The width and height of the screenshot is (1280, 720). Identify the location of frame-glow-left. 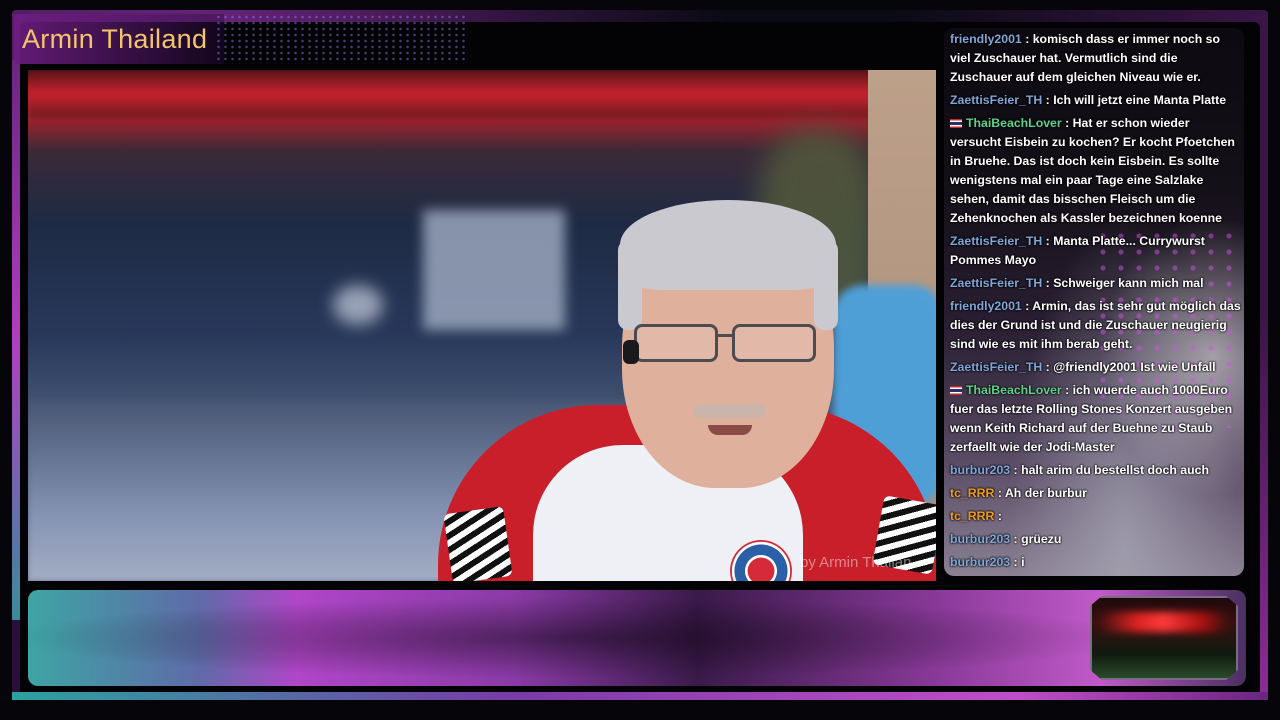
(16, 340).